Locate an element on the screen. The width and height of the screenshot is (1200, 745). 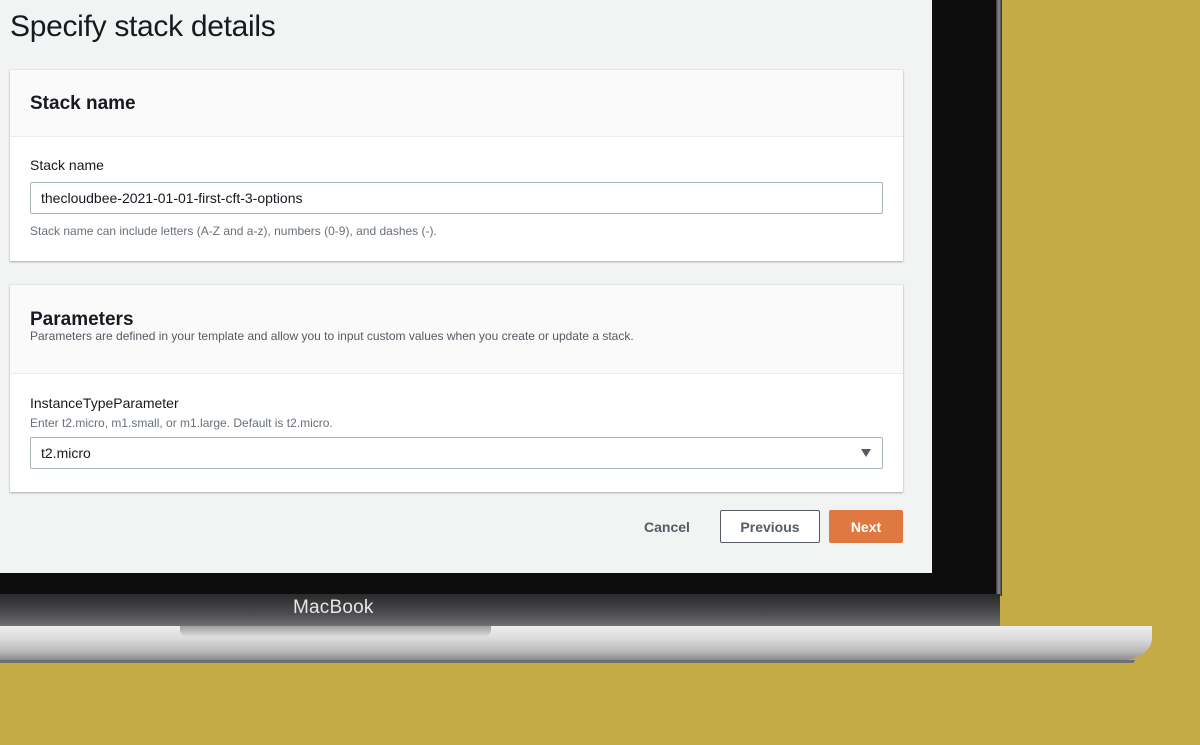
stack-name-panel-title: Stack name is located at coordinates (83, 103).